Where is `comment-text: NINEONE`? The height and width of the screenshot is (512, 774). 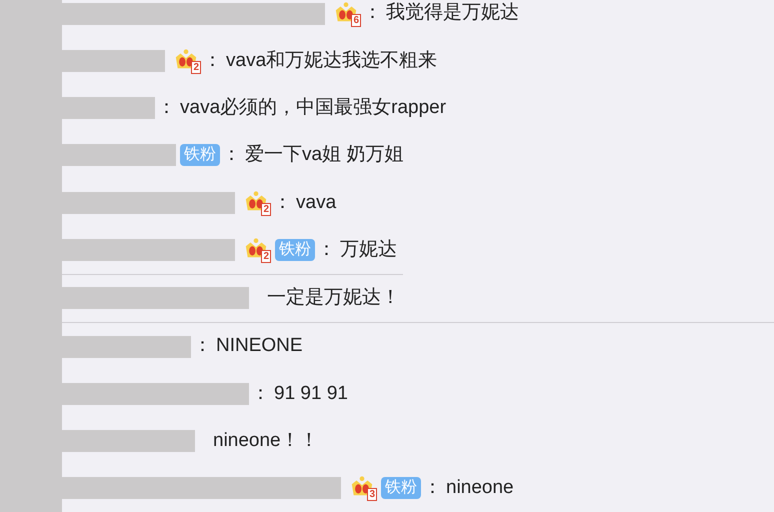 comment-text: NINEONE is located at coordinates (259, 346).